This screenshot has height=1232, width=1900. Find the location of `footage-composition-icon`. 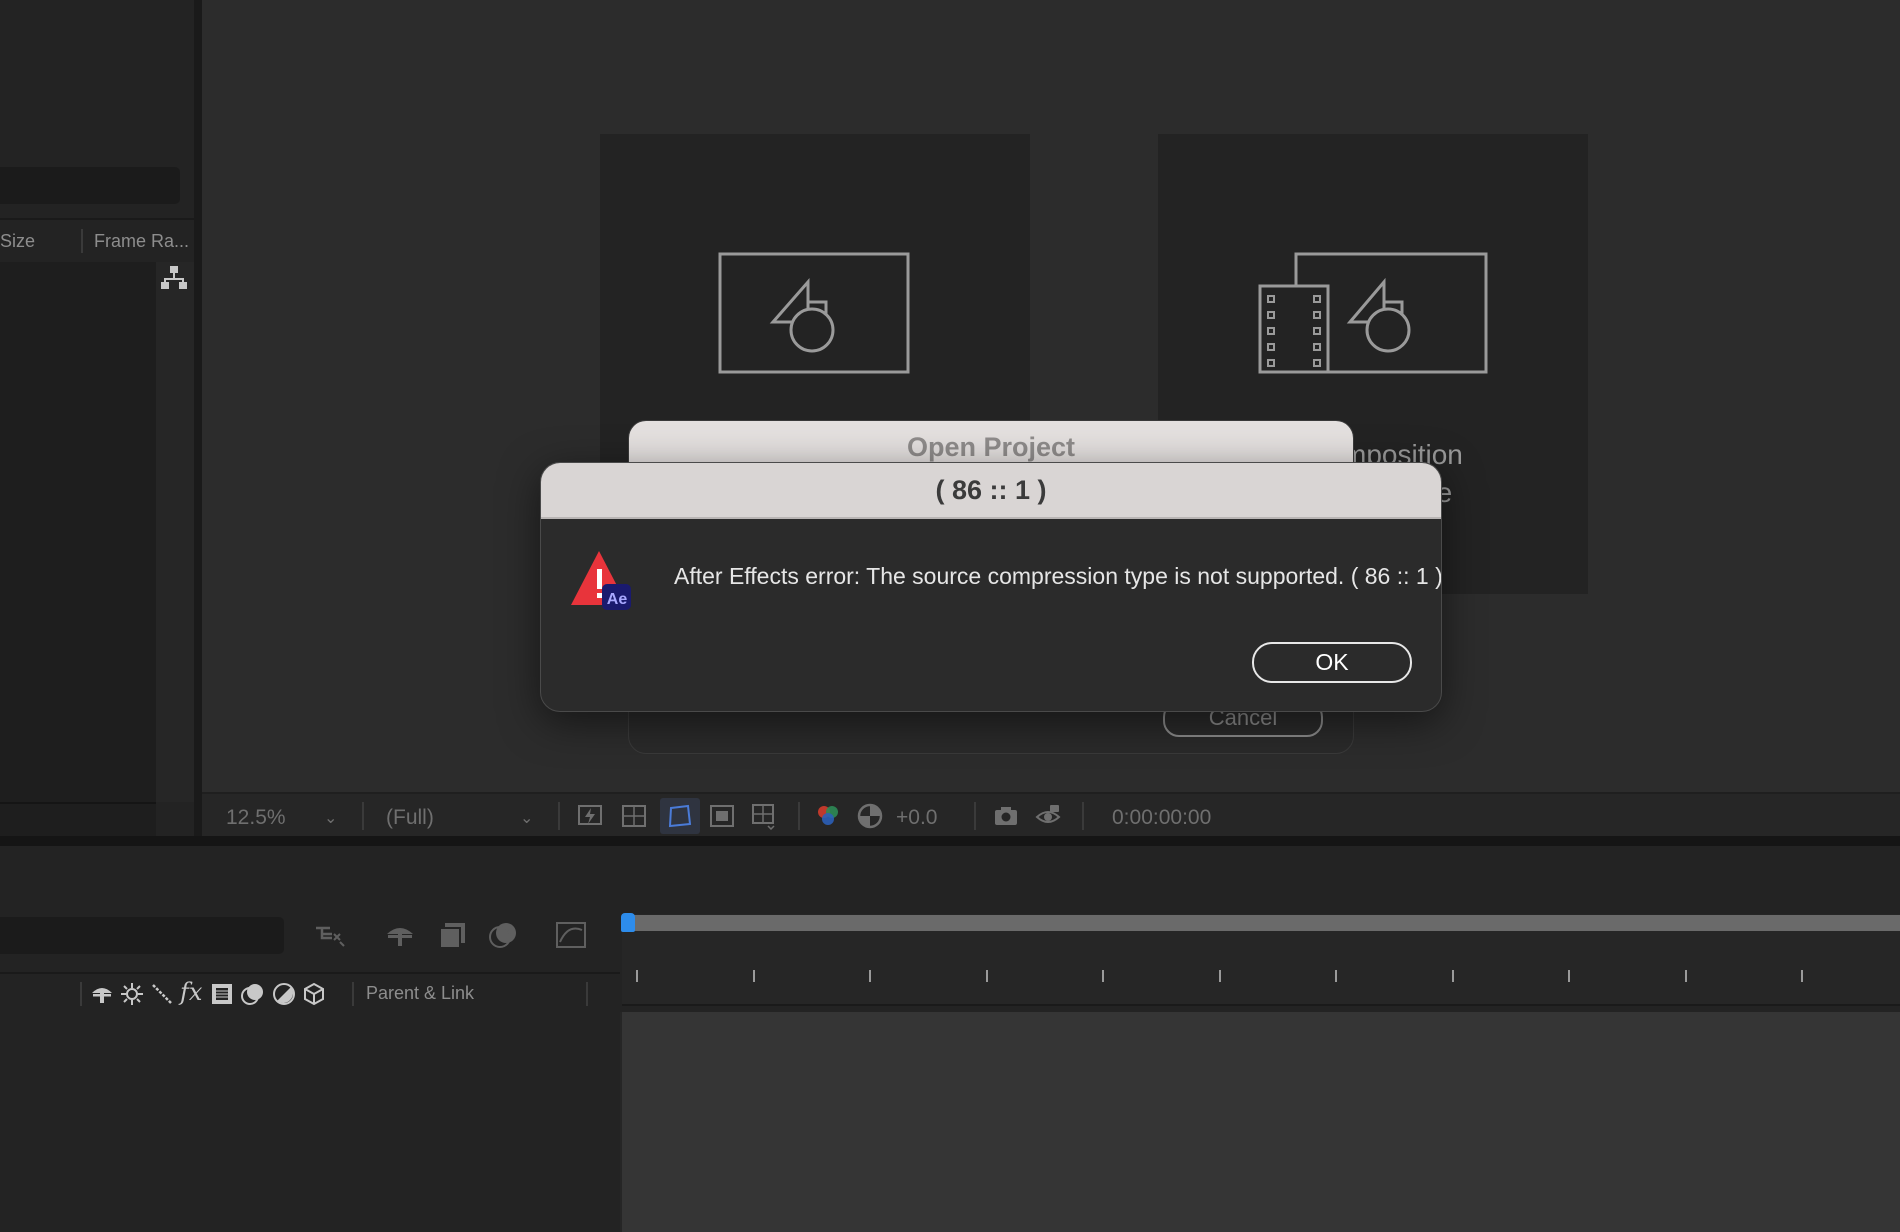

footage-composition-icon is located at coordinates (1373, 313).